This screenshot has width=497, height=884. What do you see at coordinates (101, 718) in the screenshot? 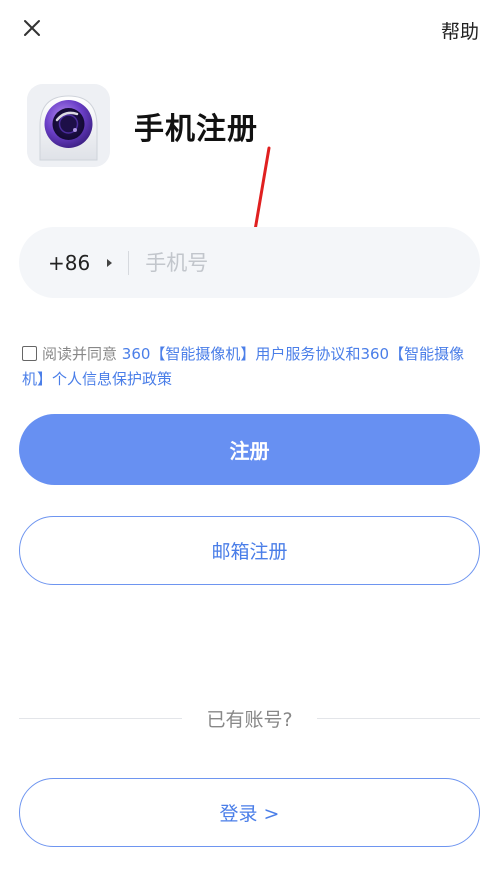
I see `divider-line-left` at bounding box center [101, 718].